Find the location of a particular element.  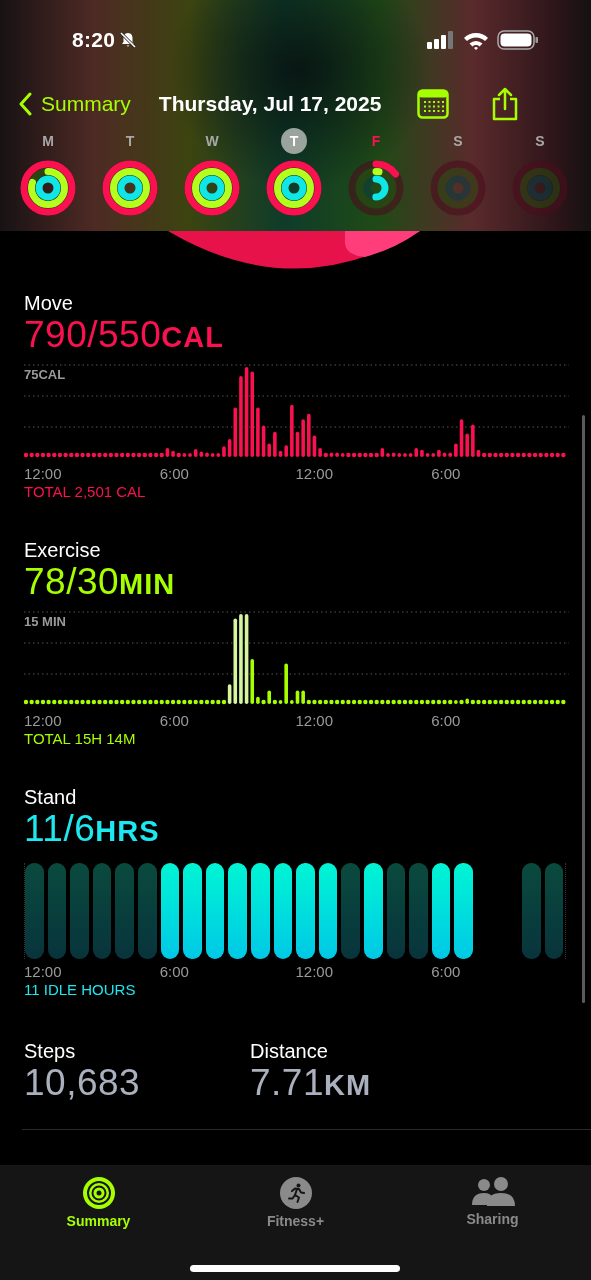

tab-bar-item: Fitness+ is located at coordinates (295, 1222).